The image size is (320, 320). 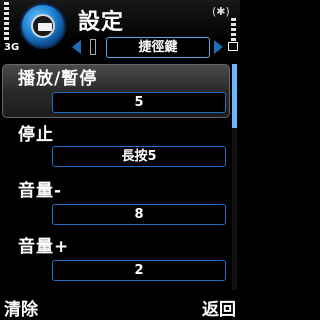 I want to click on app-icon, so click(x=43, y=26).